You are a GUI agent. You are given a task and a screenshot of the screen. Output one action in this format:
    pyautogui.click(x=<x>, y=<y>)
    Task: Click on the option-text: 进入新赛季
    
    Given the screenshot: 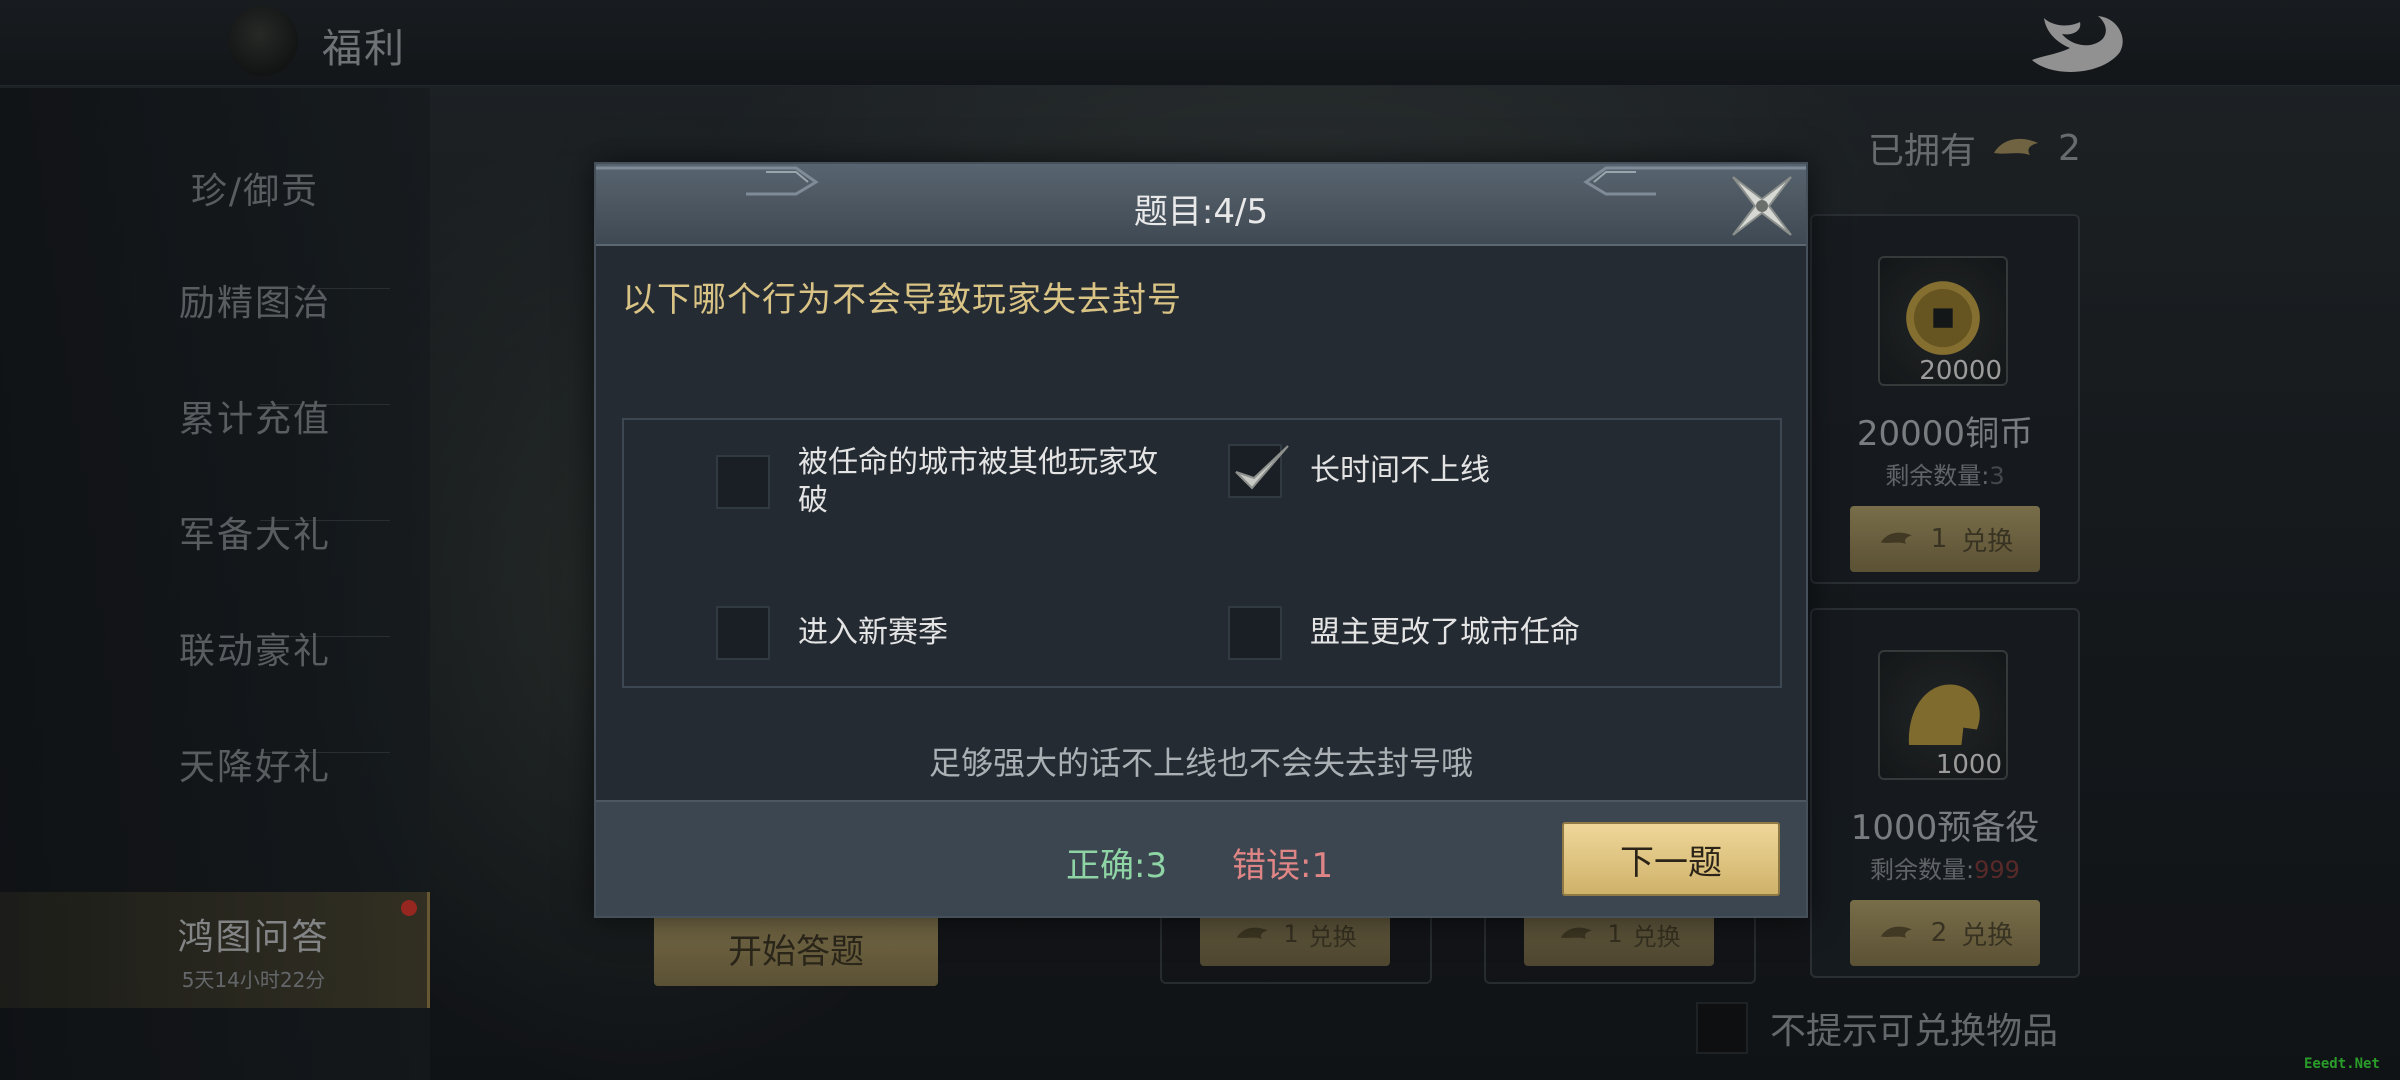 What is the action you would take?
    pyautogui.click(x=873, y=632)
    